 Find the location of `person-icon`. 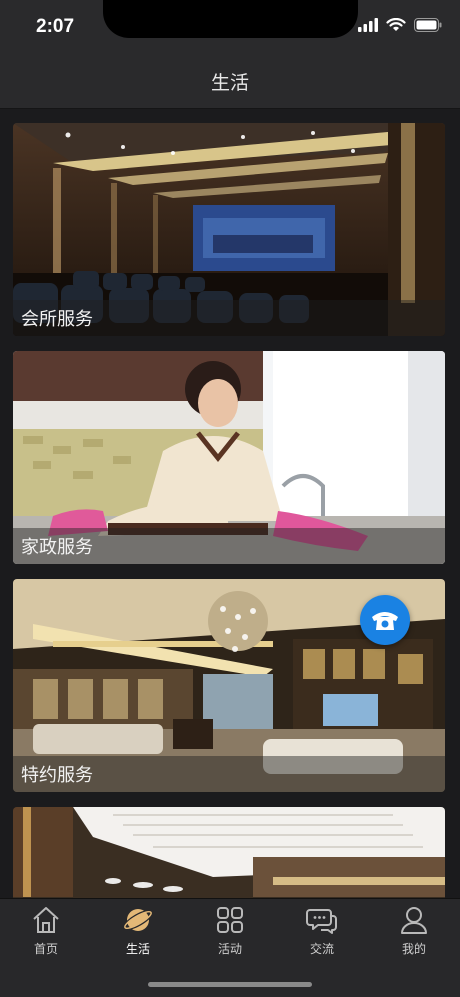

person-icon is located at coordinates (414, 920).